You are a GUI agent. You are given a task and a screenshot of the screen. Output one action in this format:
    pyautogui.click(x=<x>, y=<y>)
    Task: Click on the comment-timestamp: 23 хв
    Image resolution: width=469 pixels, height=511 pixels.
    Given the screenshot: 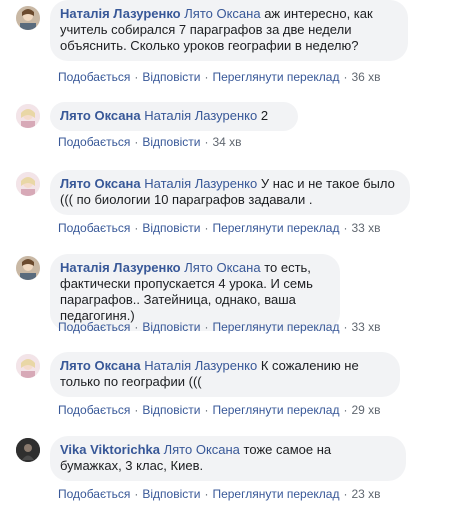 What is the action you would take?
    pyautogui.click(x=365, y=494)
    